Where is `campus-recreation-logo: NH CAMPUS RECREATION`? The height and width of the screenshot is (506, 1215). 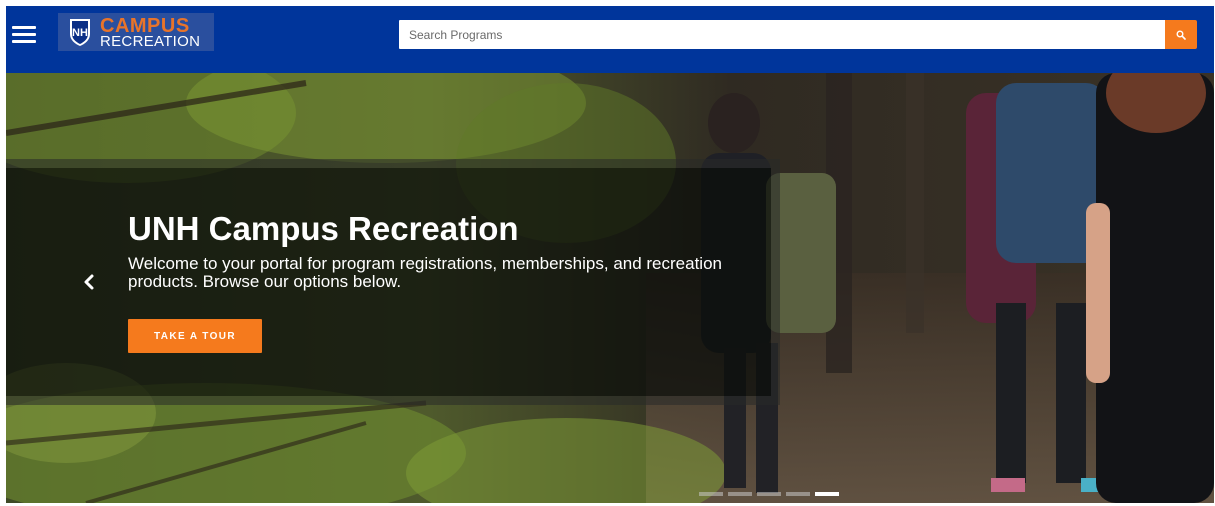
campus-recreation-logo: NH CAMPUS RECREATION is located at coordinates (136, 32).